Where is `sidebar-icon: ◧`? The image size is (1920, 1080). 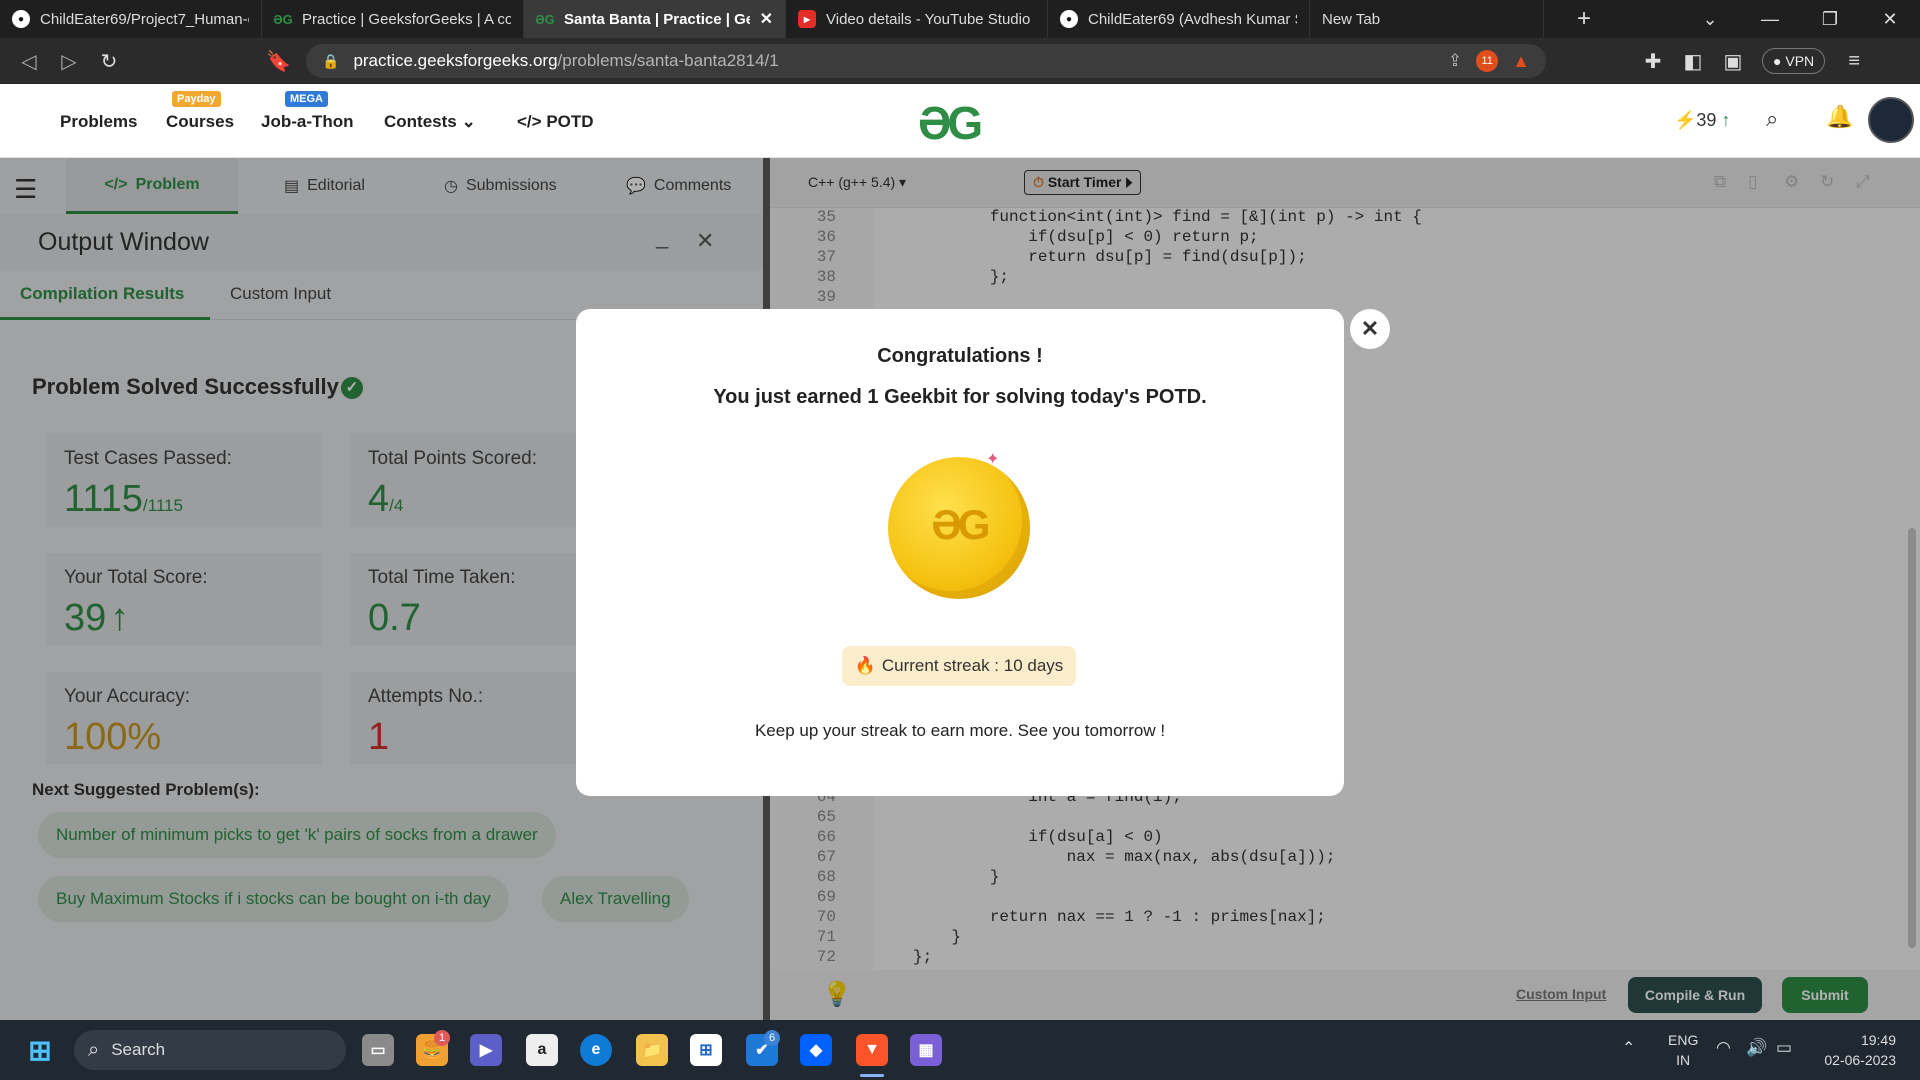
sidebar-icon: ◧ is located at coordinates (1693, 61).